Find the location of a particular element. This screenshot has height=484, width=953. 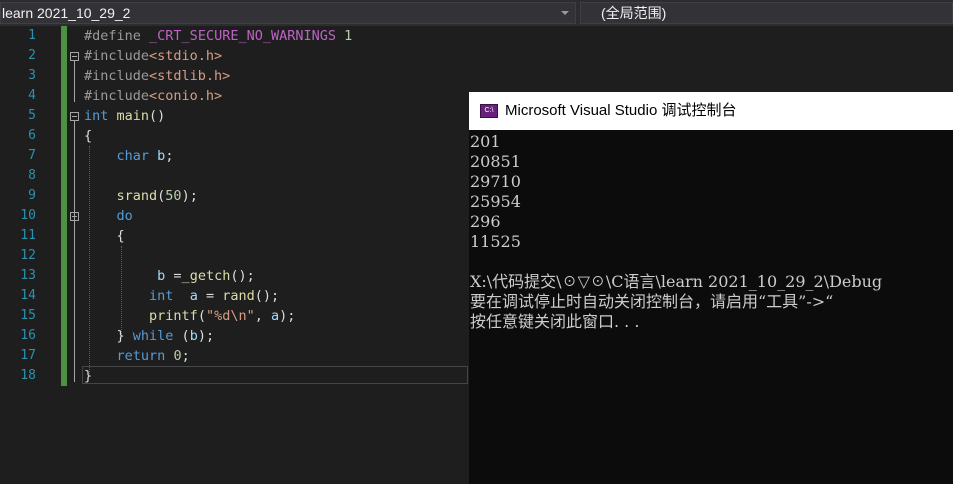

line-number: 5 is located at coordinates (32, 115).